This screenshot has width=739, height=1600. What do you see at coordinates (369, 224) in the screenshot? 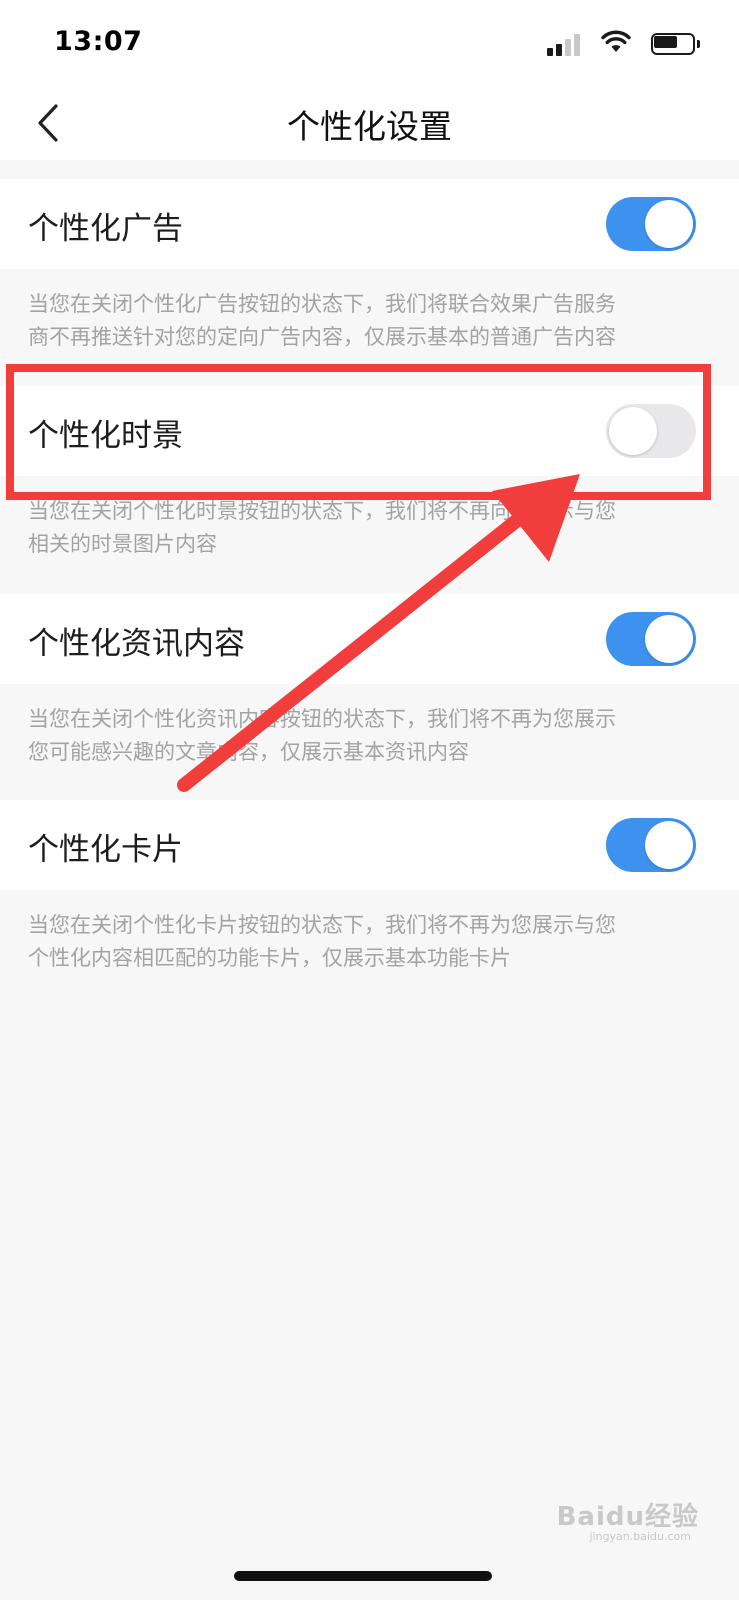
I see `setting-row-ads: 个性化广告` at bounding box center [369, 224].